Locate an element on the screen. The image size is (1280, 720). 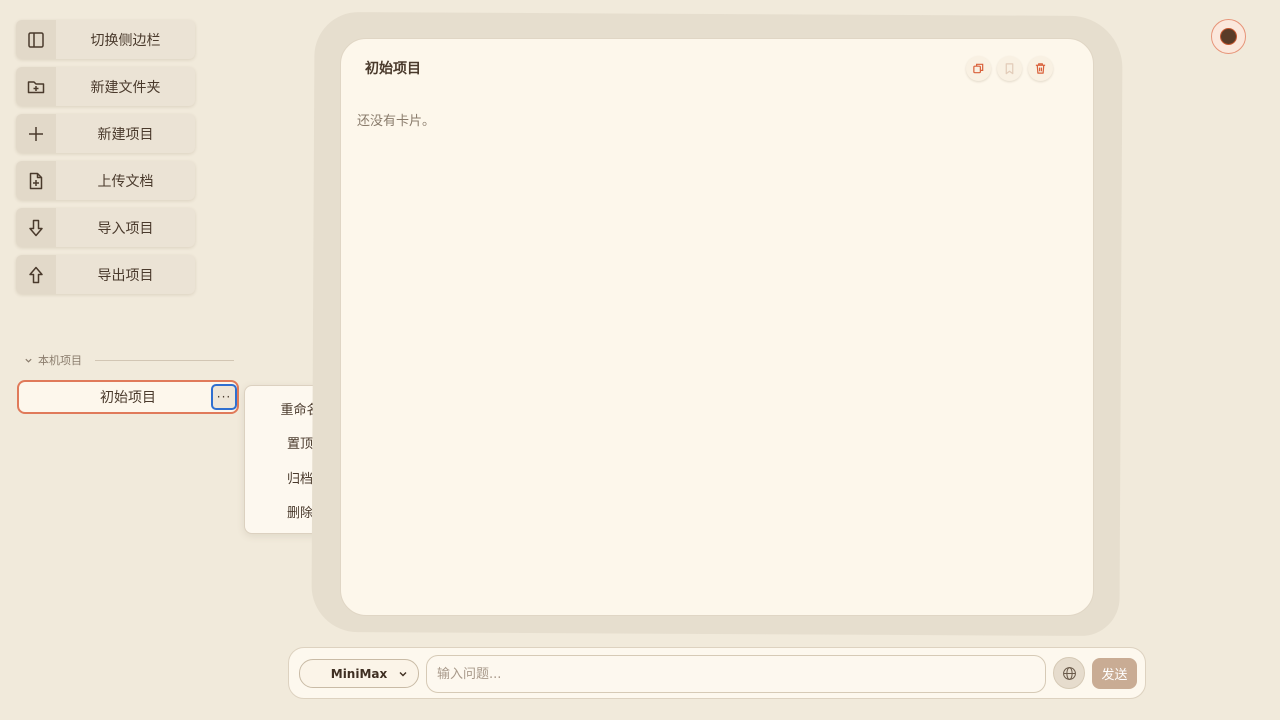
local-projects-header: 本机项目 is located at coordinates (129, 360).